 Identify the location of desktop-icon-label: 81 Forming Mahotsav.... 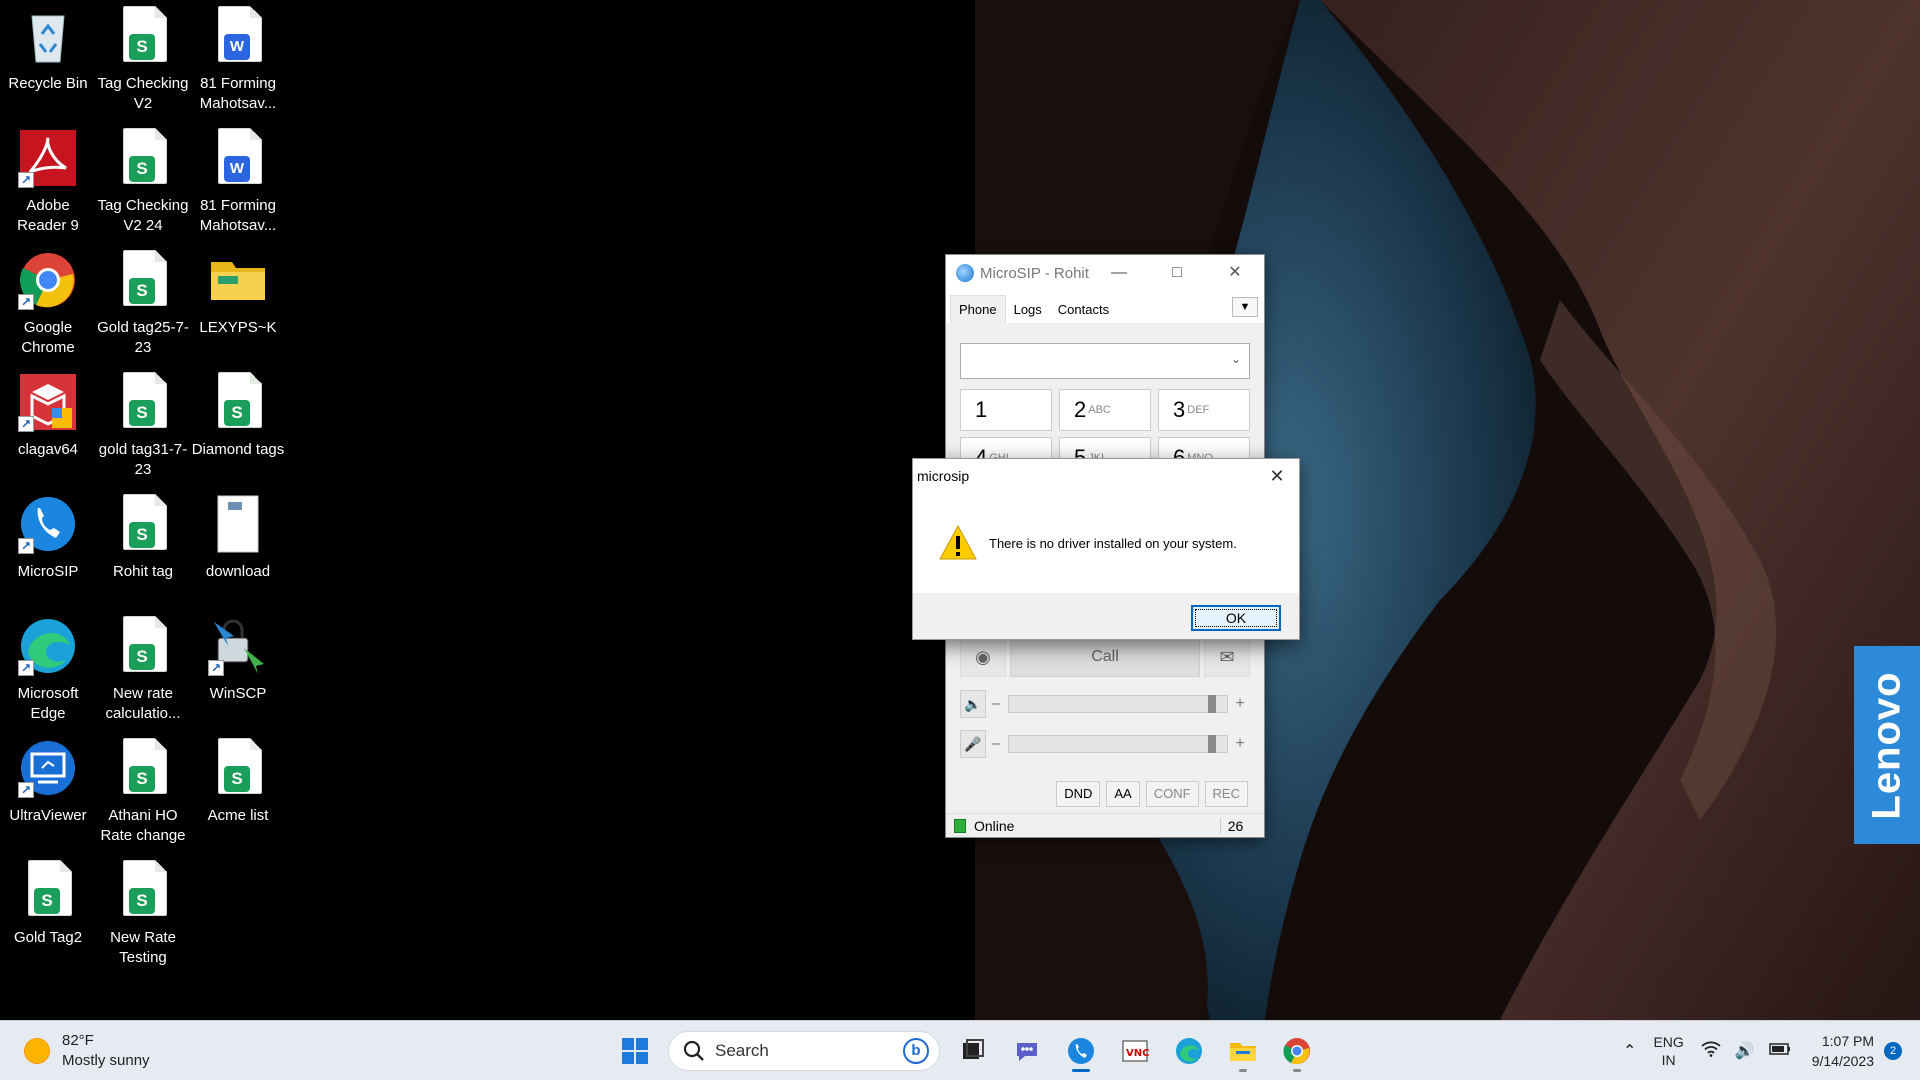
(238, 93).